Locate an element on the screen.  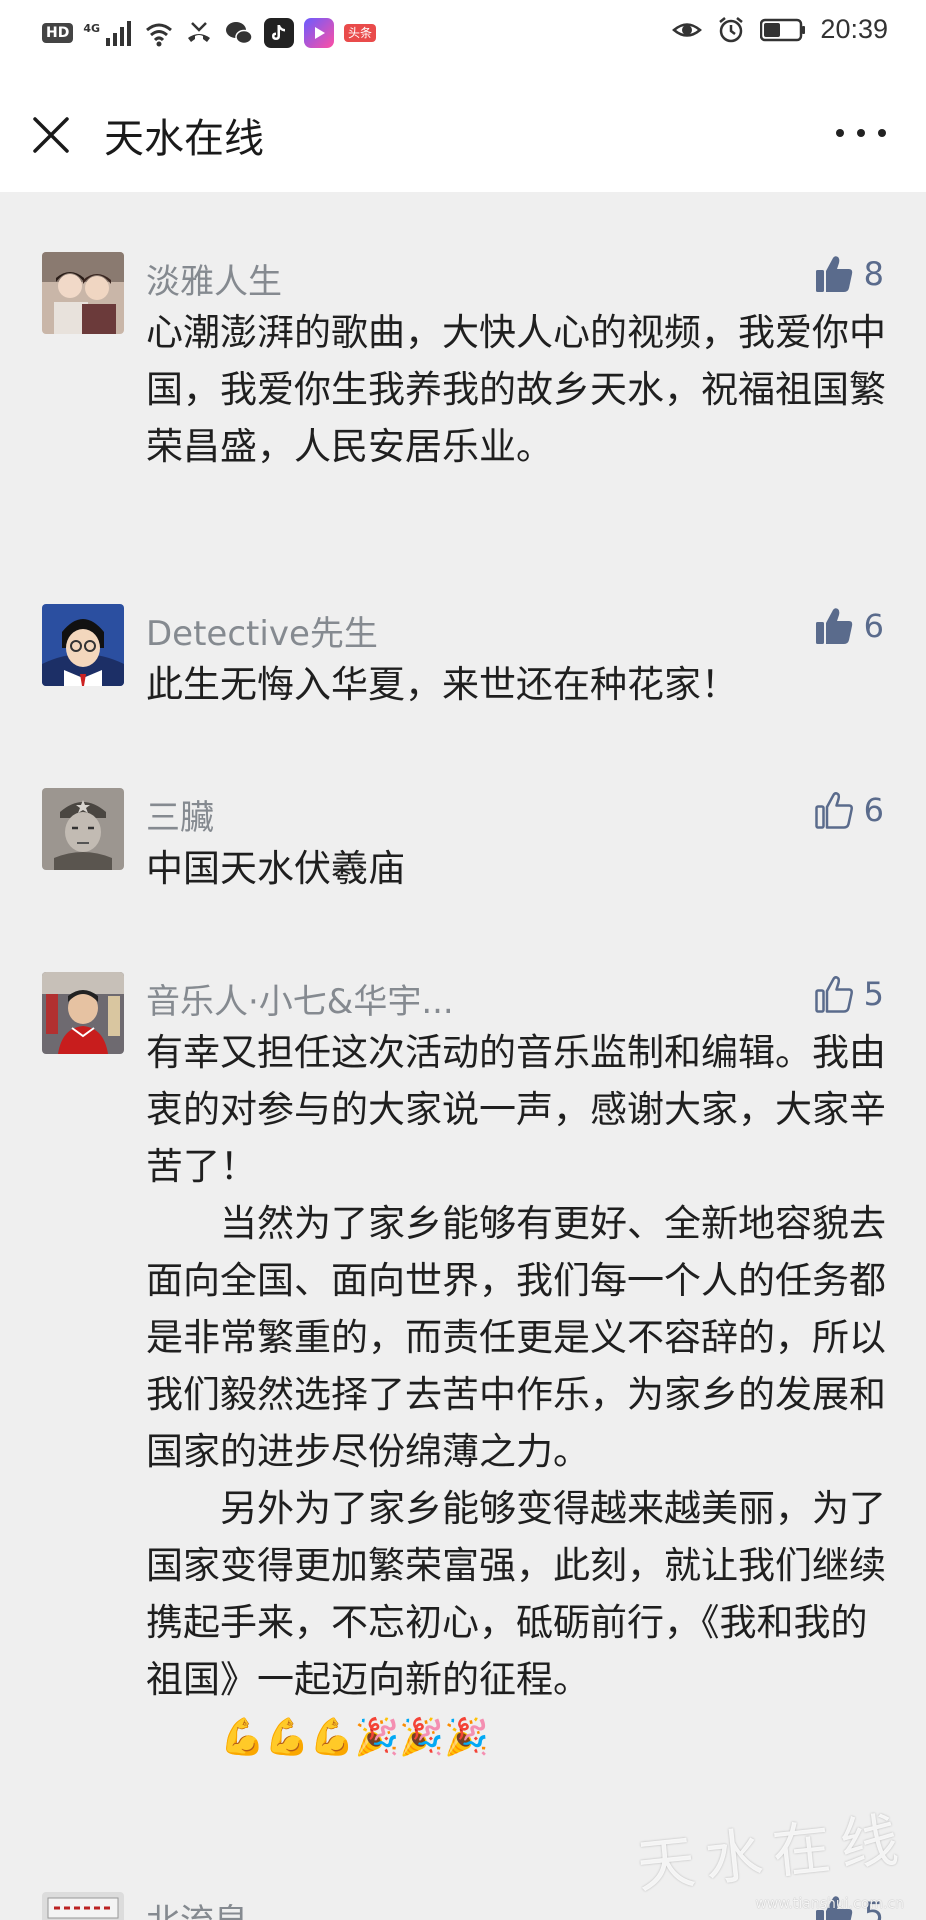
wechat-icon is located at coordinates (239, 33).